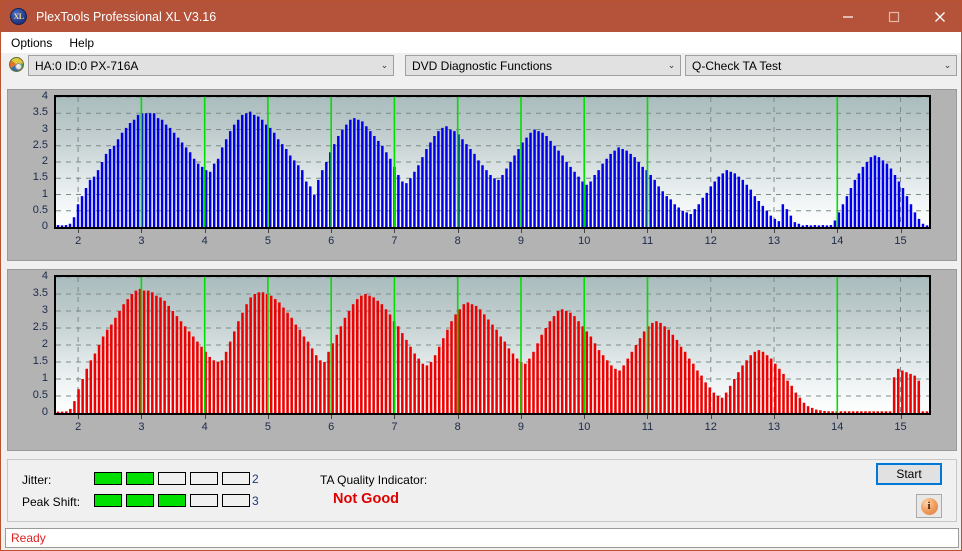  I want to click on y-tick-label: 0.5, so click(40, 209).